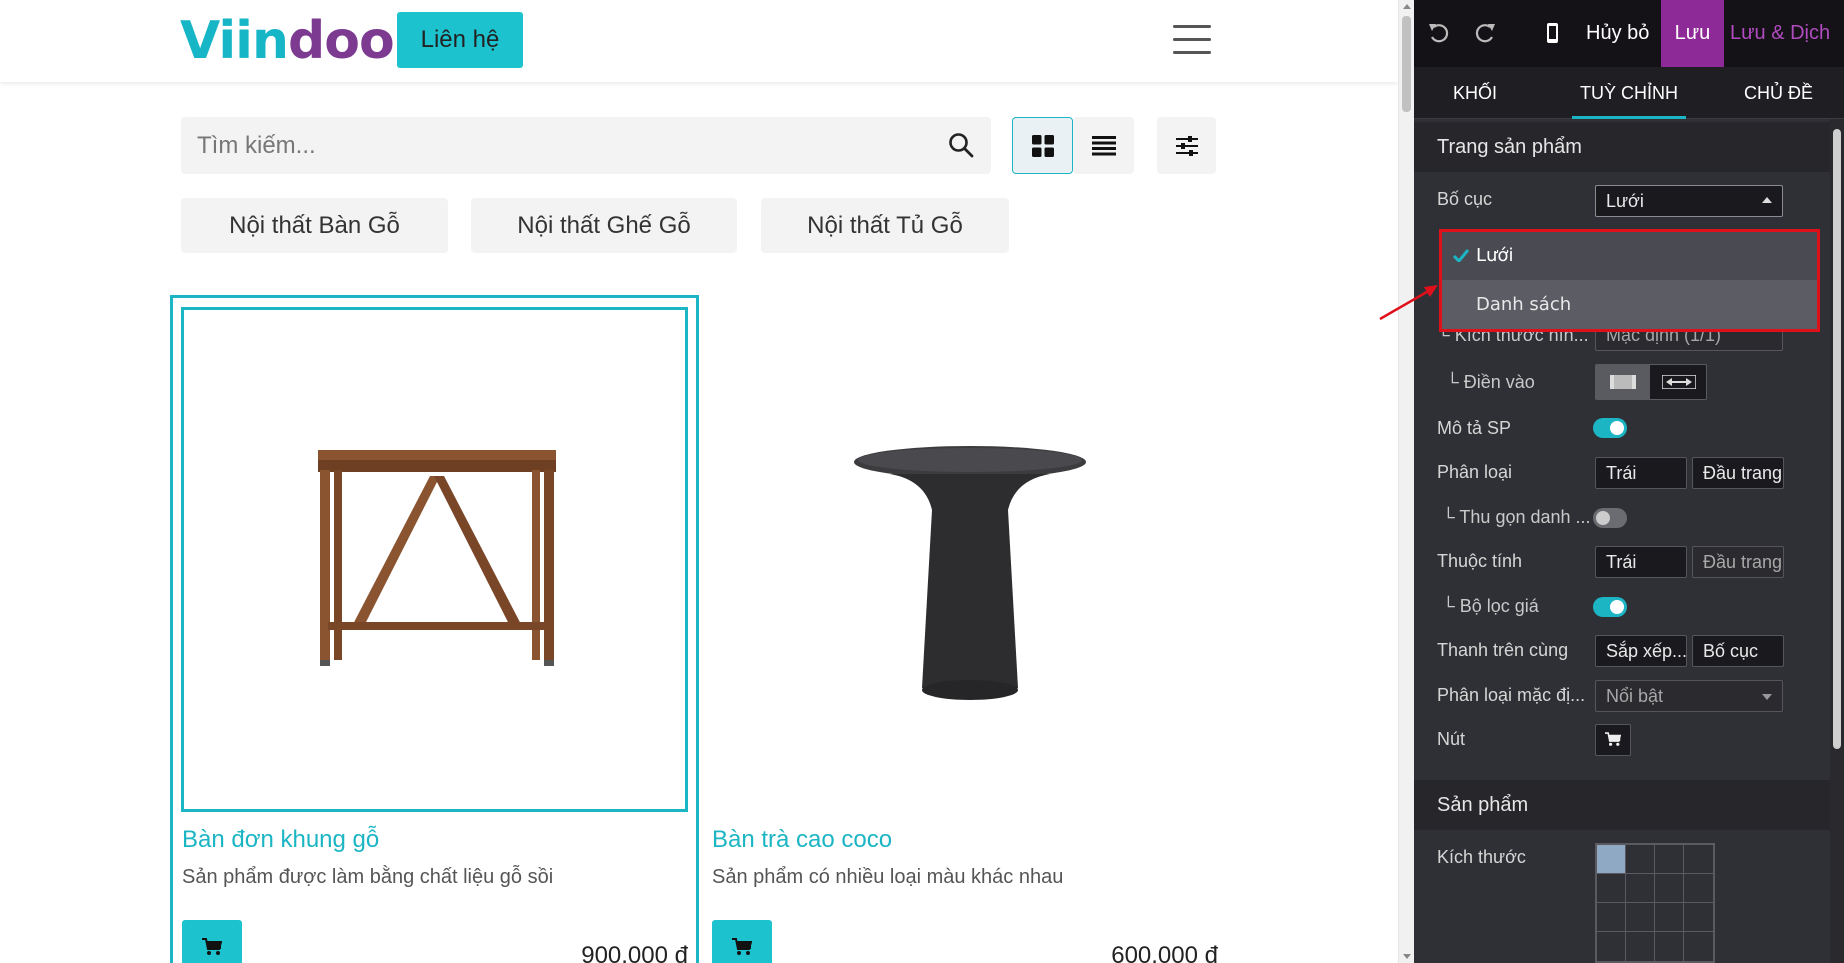 The image size is (1844, 963). I want to click on price-filter-label: └ Bộ lọc giá, so click(1490, 606).